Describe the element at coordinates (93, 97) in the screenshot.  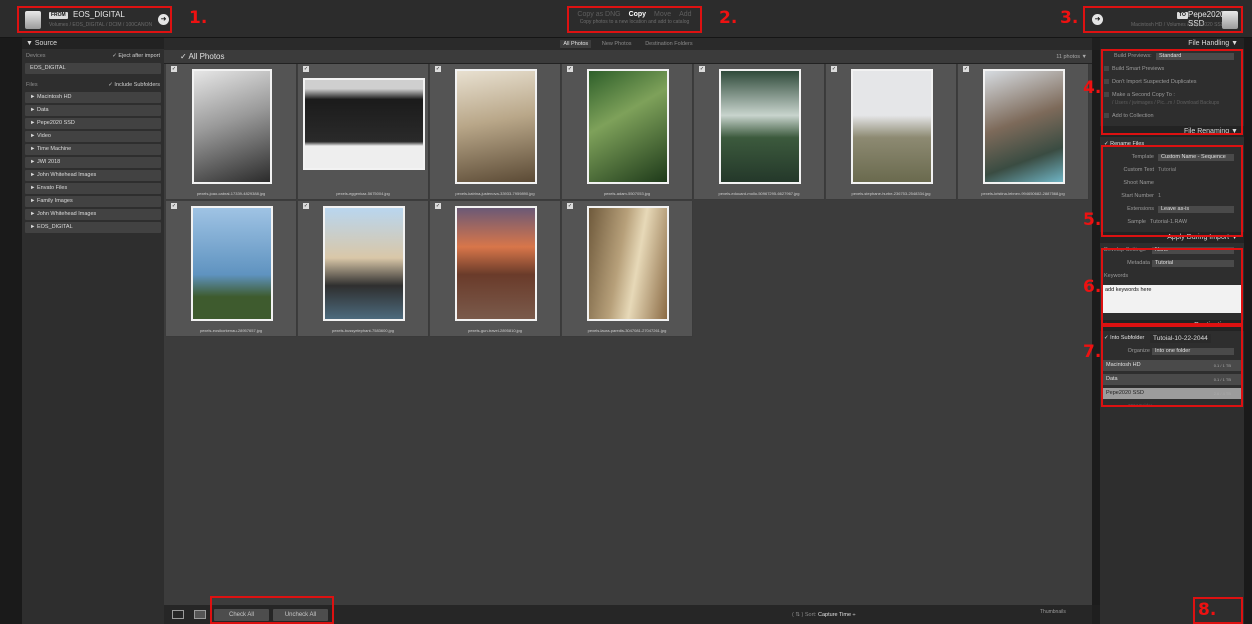
I see `source-folder-item: ► Macintosh HD` at that location.